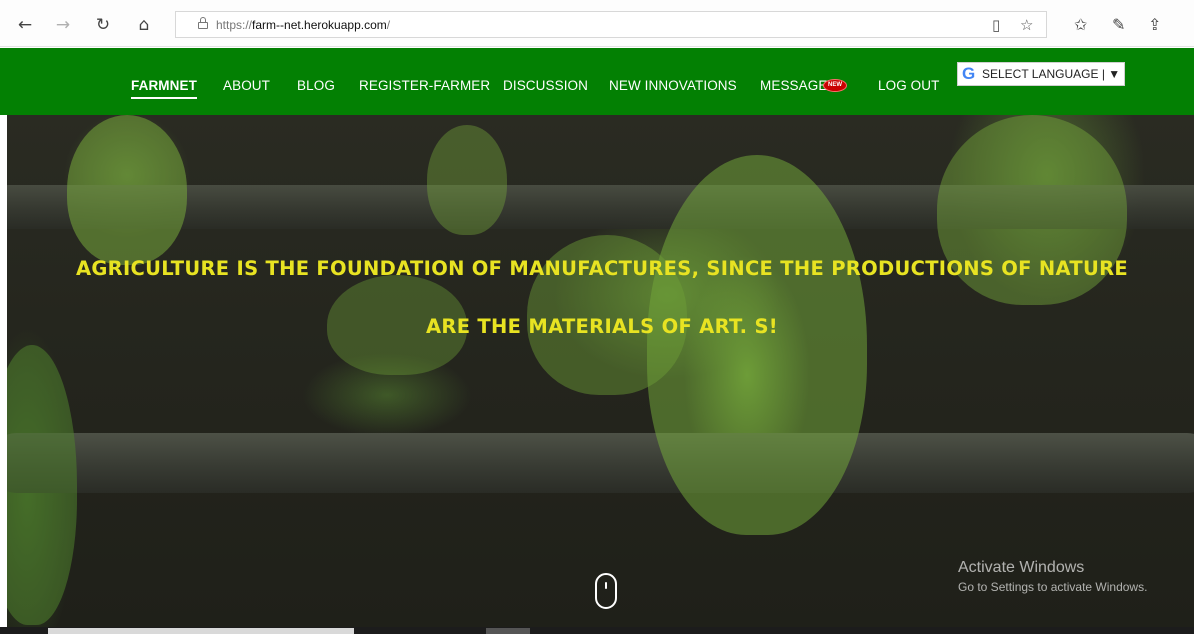 The image size is (1194, 634). Describe the element at coordinates (1053, 587) in the screenshot. I see `activate-windows-subtitle: Go to Settings to activate Windows.` at that location.